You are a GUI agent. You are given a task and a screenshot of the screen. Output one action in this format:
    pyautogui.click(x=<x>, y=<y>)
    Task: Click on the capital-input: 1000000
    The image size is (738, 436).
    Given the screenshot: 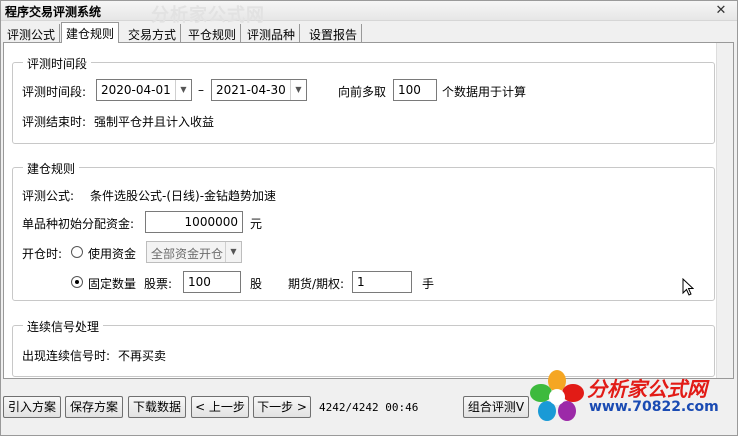 What is the action you would take?
    pyautogui.click(x=194, y=222)
    